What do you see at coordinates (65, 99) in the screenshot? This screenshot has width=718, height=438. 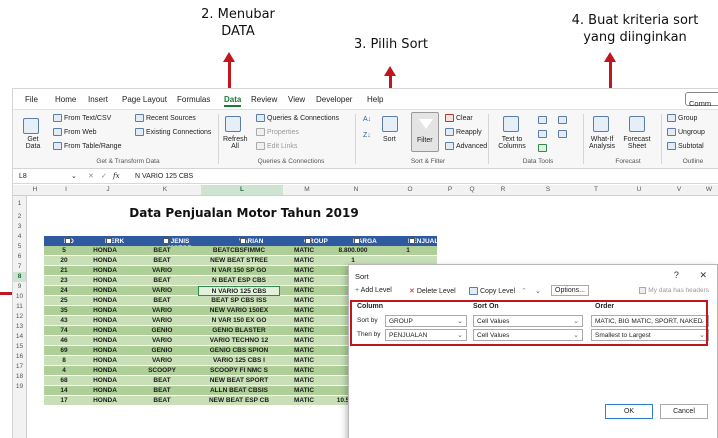 I see `menu-home: Home` at bounding box center [65, 99].